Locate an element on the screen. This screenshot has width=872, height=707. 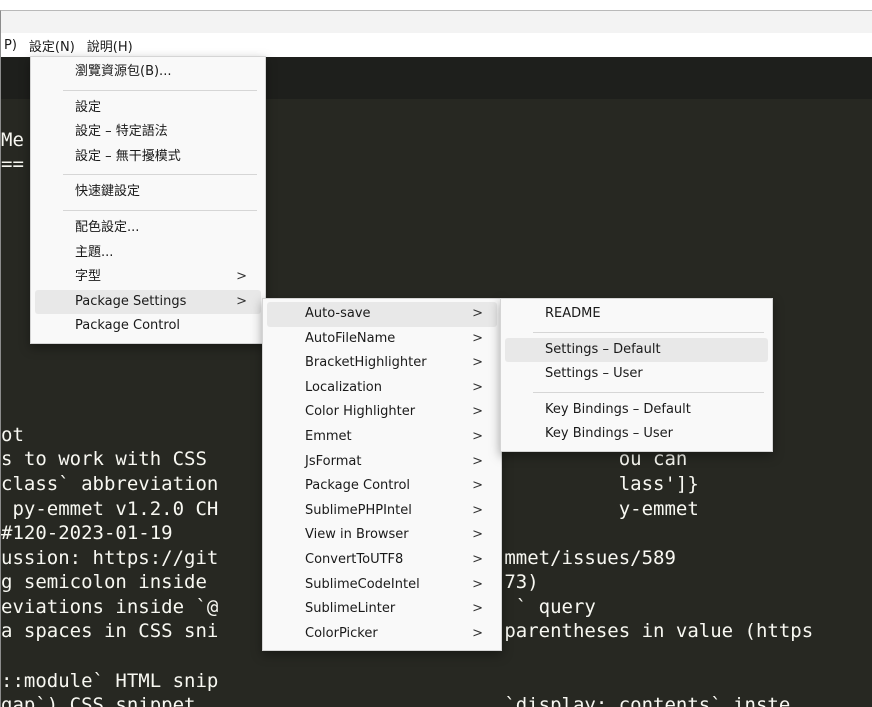
menu-item-autofilename: AutoFileName > is located at coordinates (382, 339).